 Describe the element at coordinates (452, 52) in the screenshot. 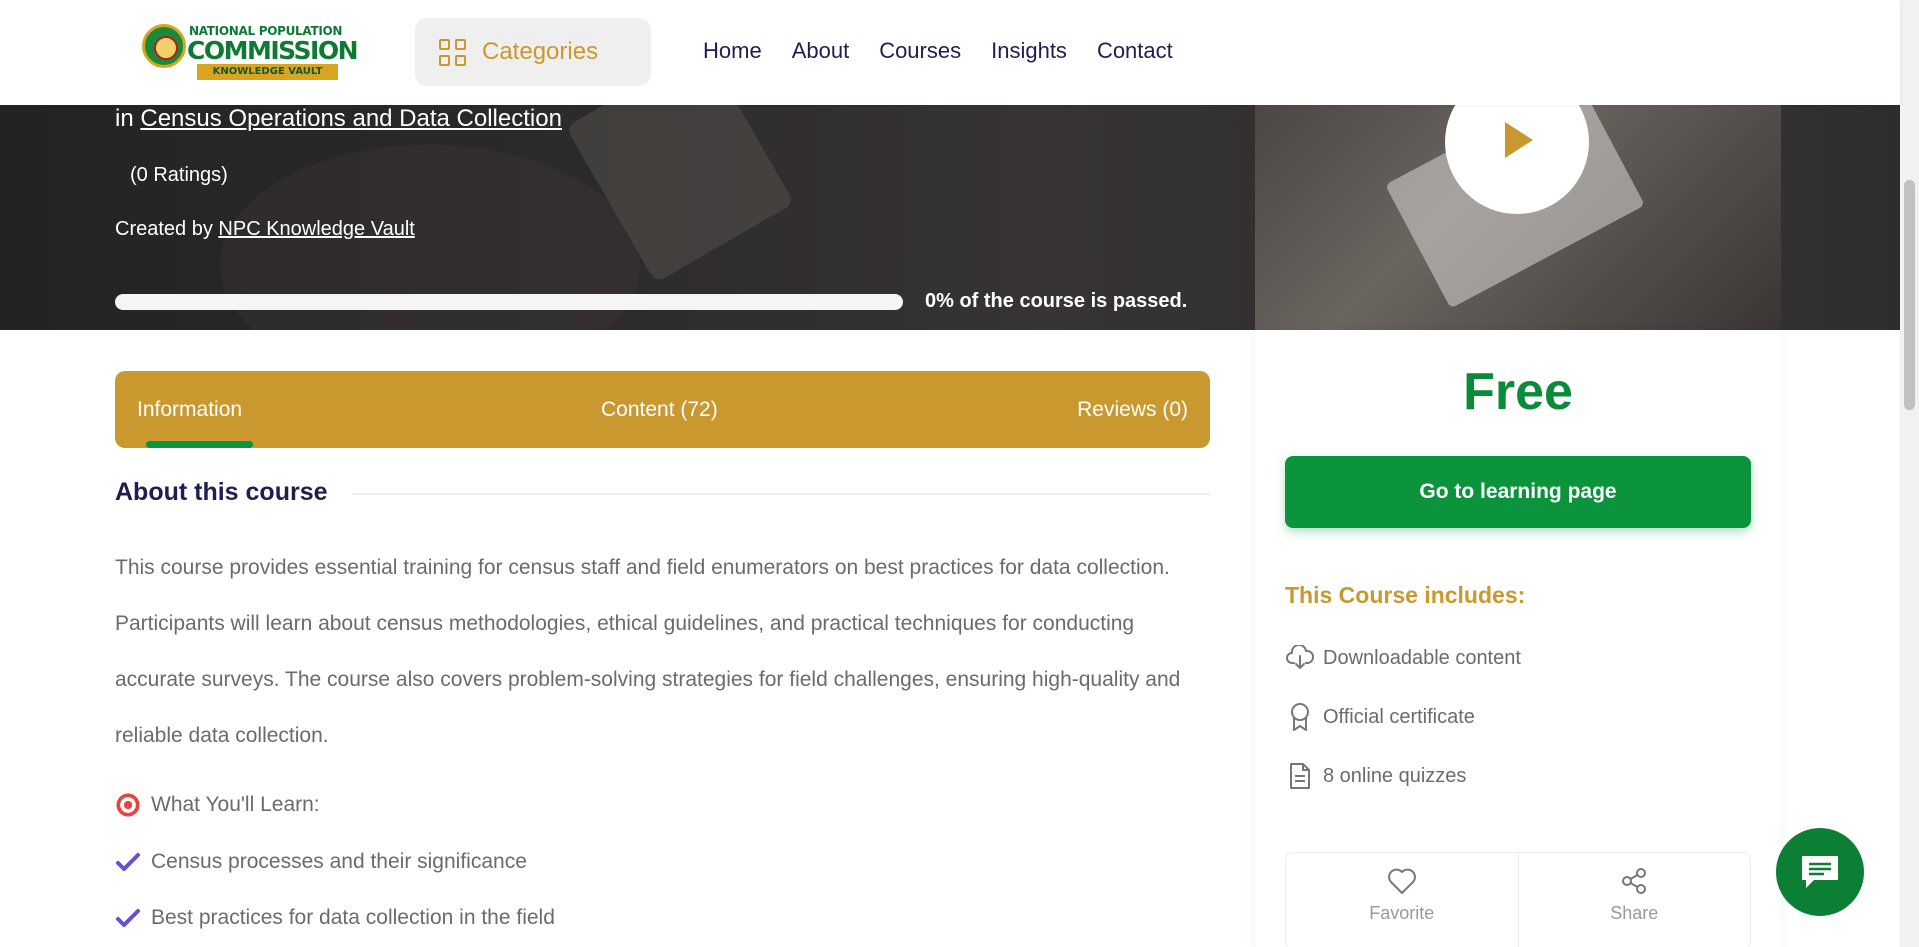

I see `grid-icon` at that location.